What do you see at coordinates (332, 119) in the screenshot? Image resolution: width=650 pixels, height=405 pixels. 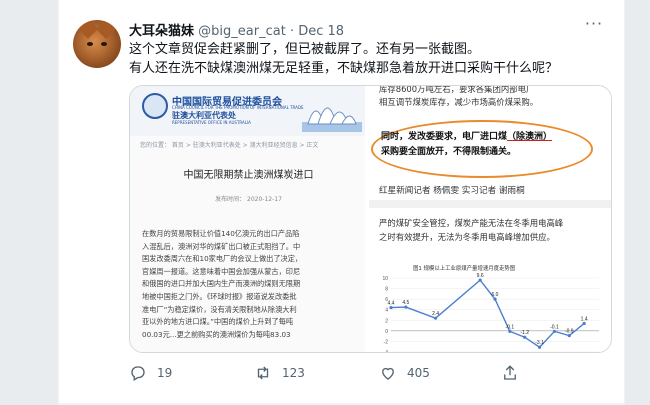 I see `opera-house-icon` at bounding box center [332, 119].